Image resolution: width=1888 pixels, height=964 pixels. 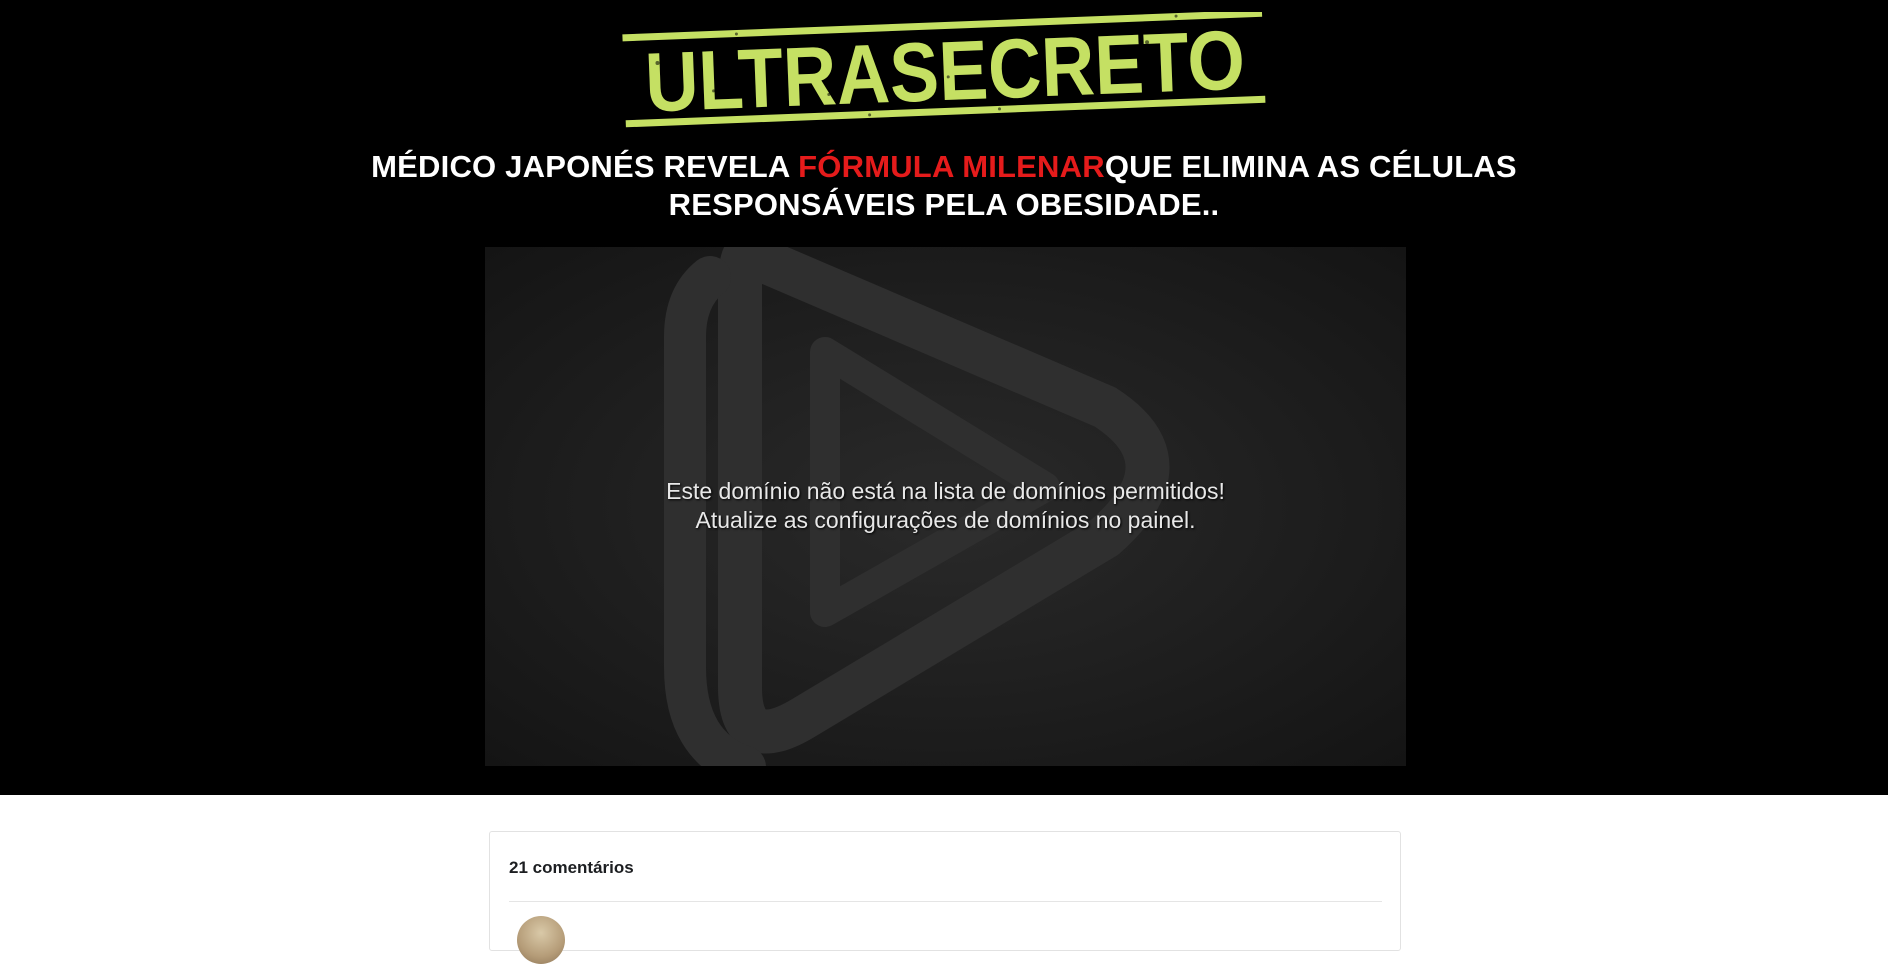 I want to click on headline-part1: MÉDICO JAPONÉS REVELA, so click(x=585, y=166).